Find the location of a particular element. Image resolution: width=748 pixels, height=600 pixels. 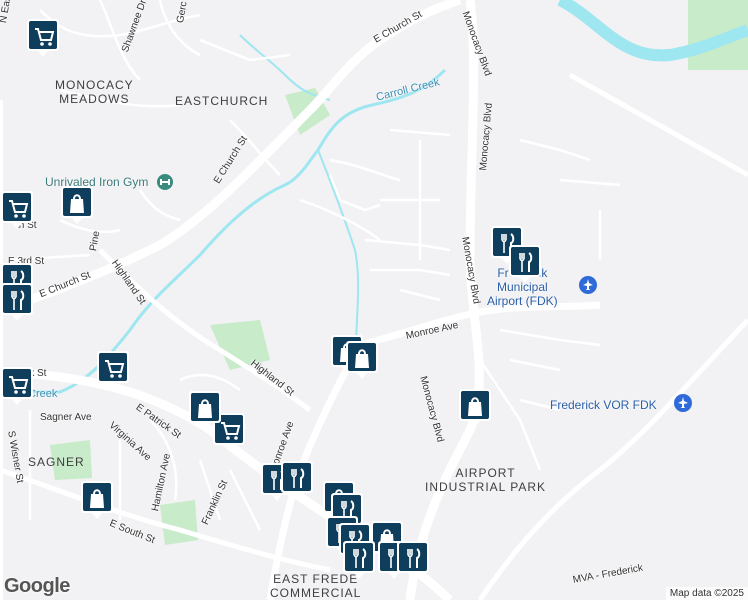

area-label-line-1: MONOCACY is located at coordinates (94, 85).